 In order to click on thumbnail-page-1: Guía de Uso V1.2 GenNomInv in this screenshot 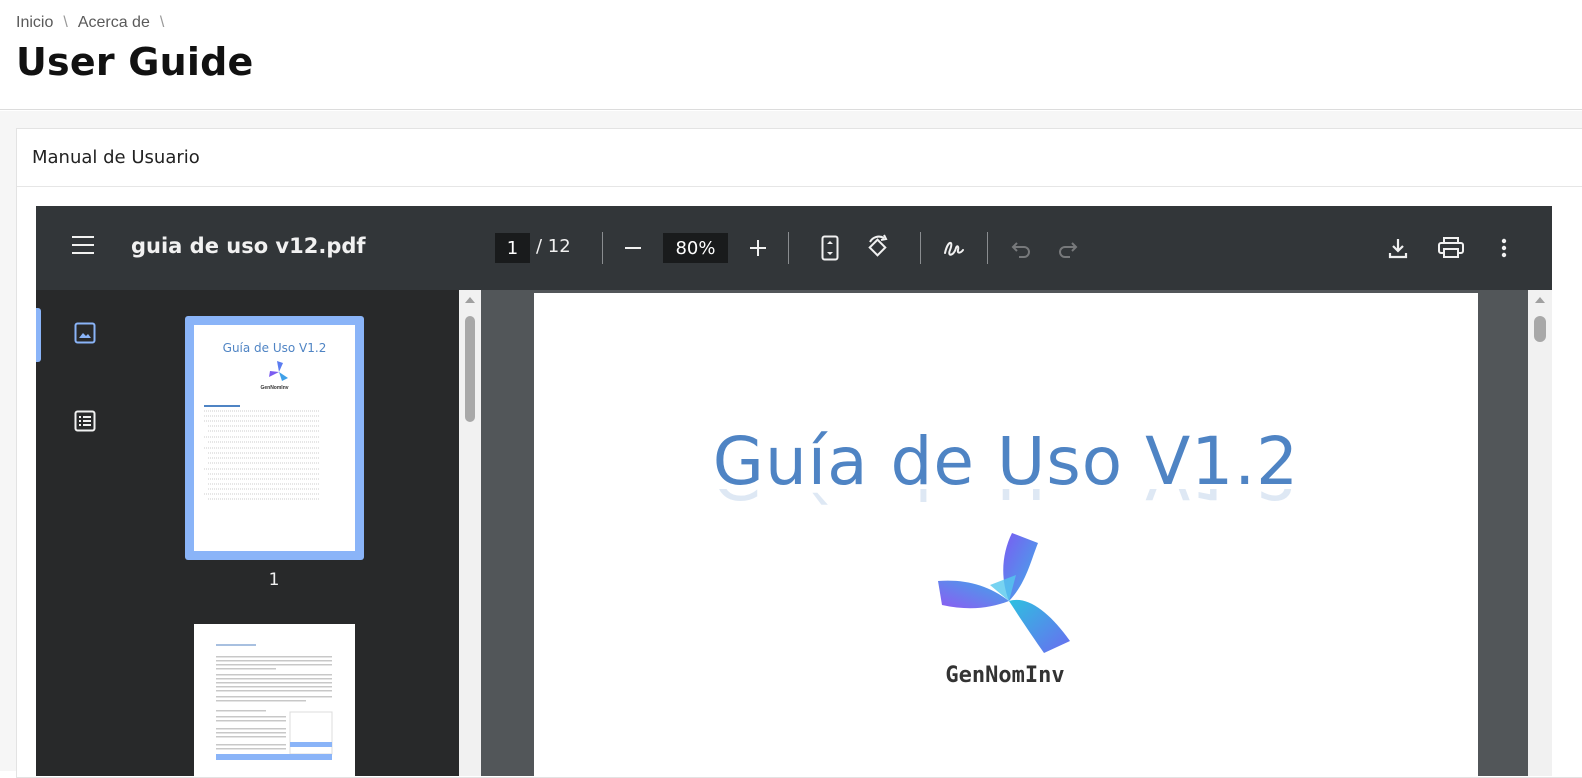, I will do `click(274, 438)`.